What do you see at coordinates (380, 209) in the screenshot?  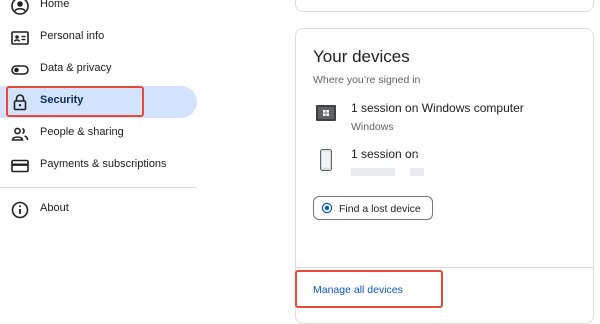 I see `find-lost-device-label: Find a lost device` at bounding box center [380, 209].